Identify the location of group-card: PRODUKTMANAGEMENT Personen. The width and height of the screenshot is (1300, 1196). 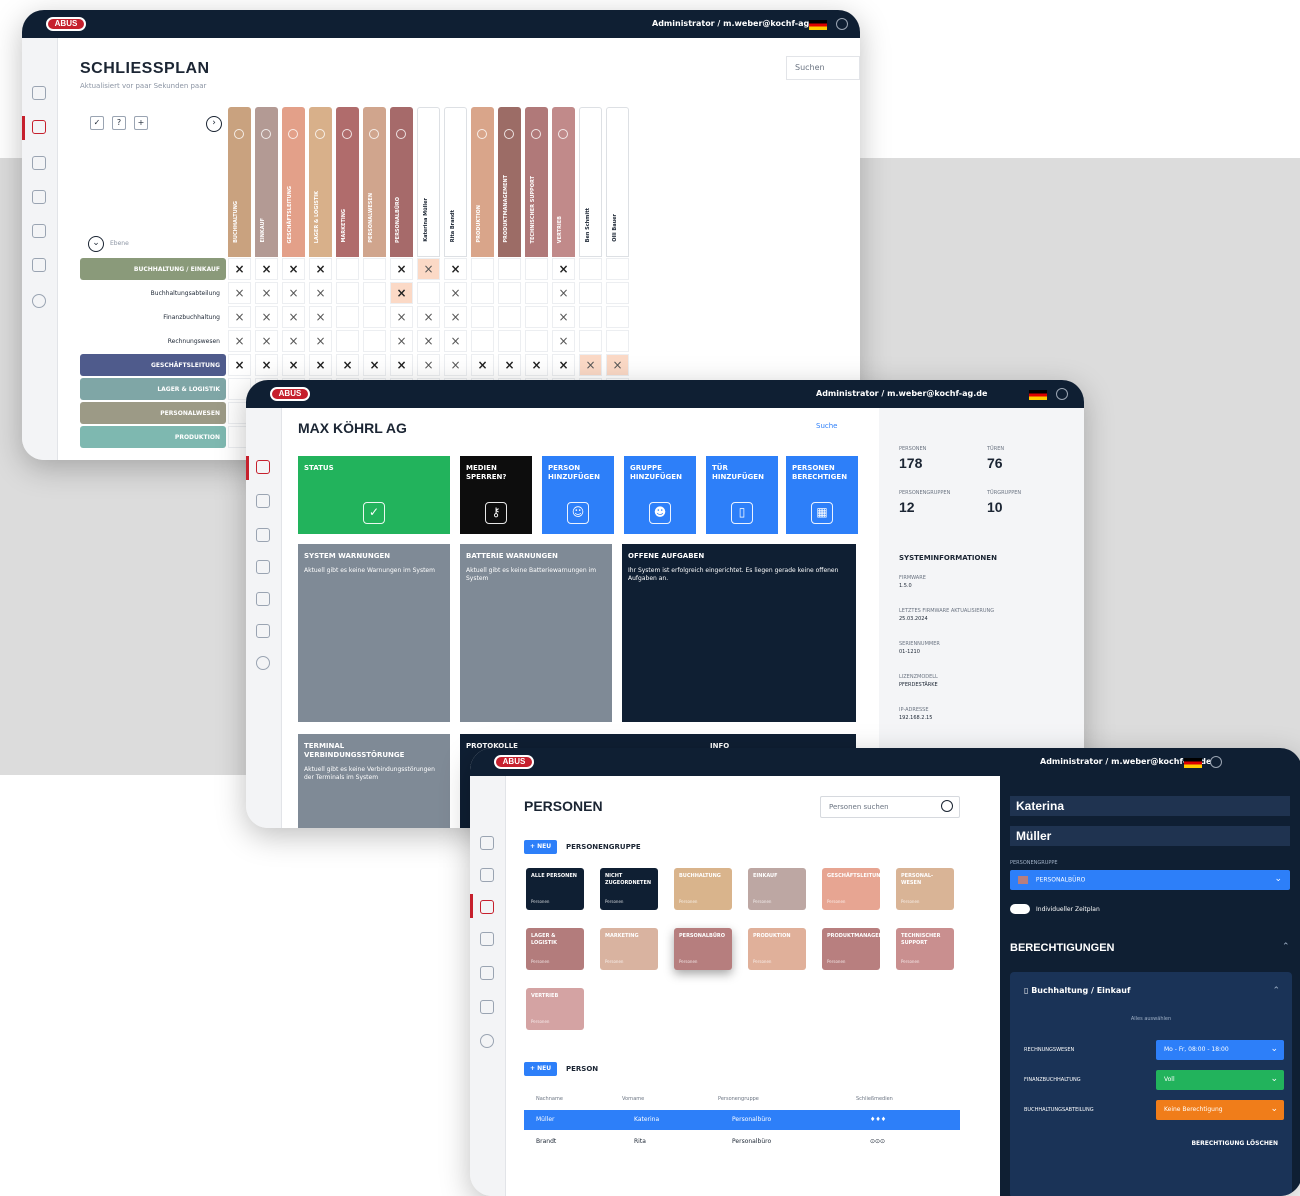
(858, 949).